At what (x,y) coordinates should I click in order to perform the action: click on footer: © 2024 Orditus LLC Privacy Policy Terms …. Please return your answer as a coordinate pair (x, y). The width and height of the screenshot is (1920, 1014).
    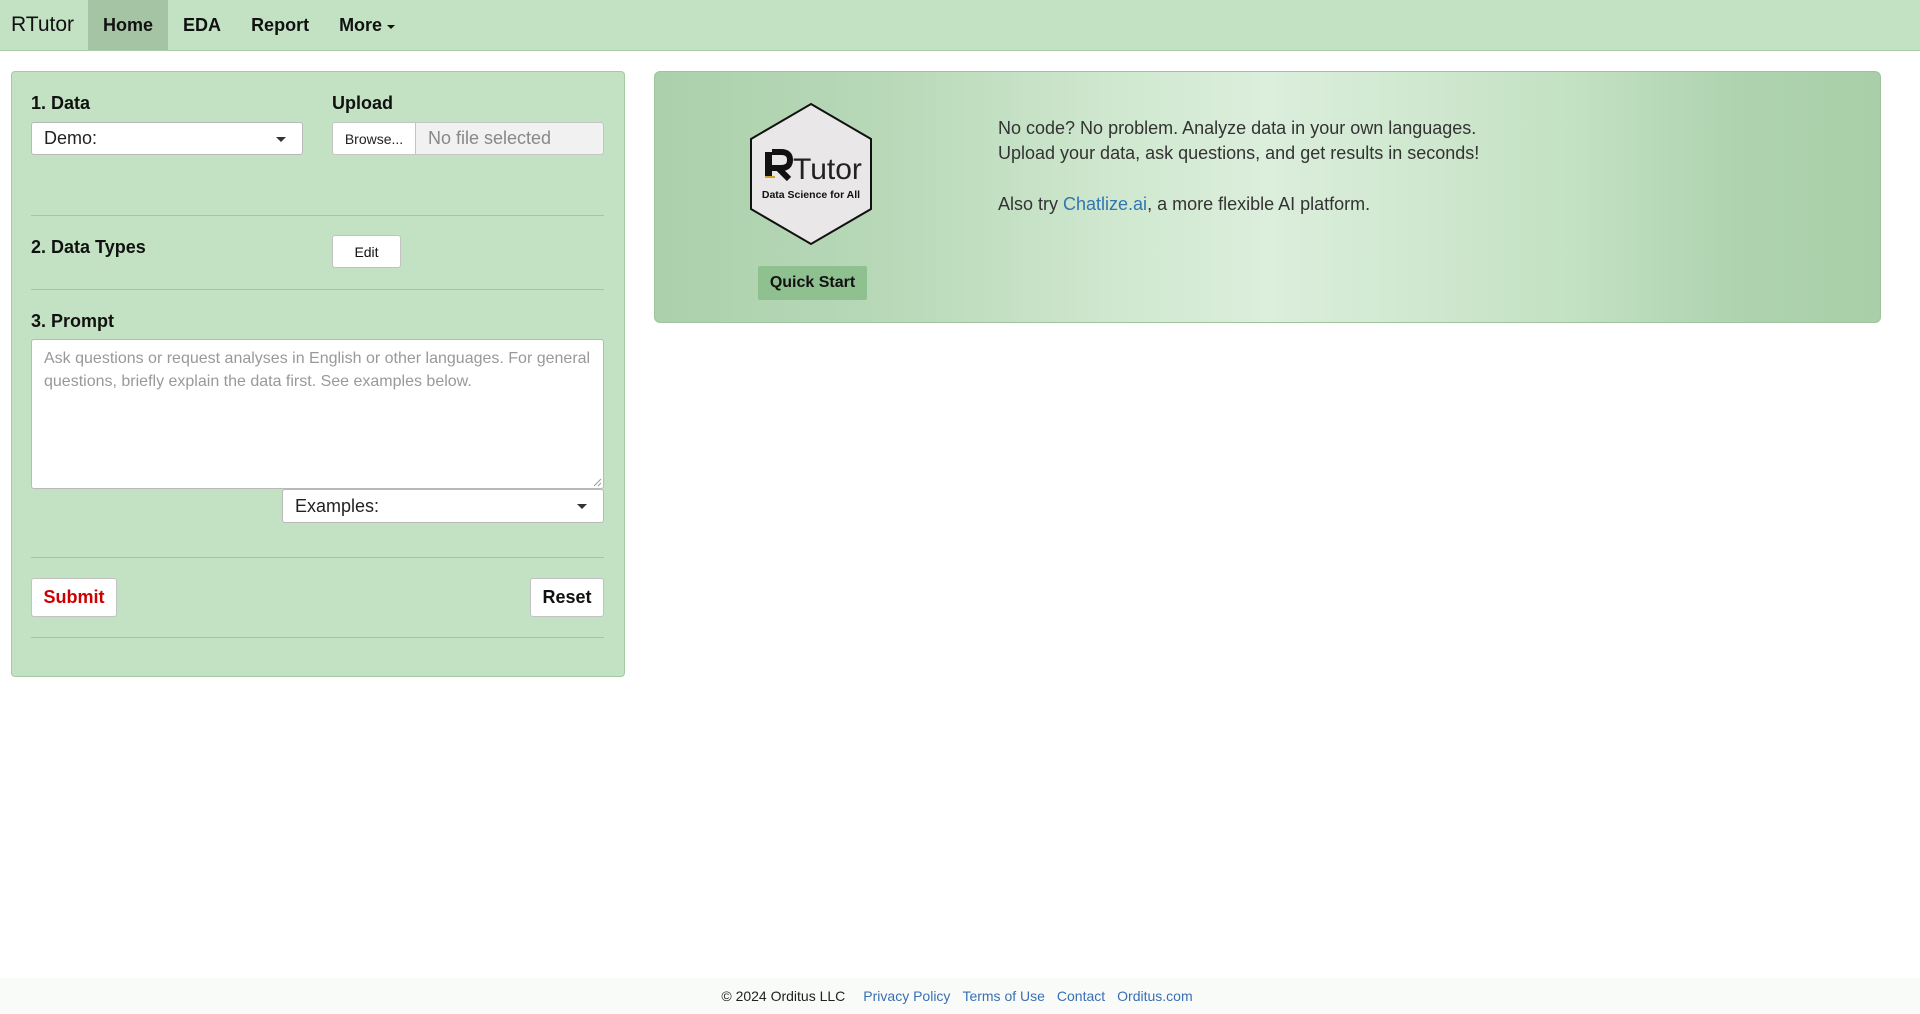
    Looking at the image, I should click on (960, 996).